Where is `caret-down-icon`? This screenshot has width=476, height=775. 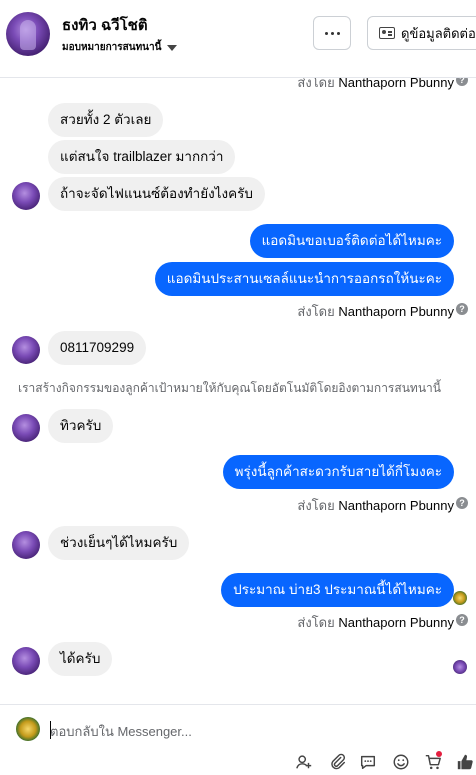 caret-down-icon is located at coordinates (172, 47).